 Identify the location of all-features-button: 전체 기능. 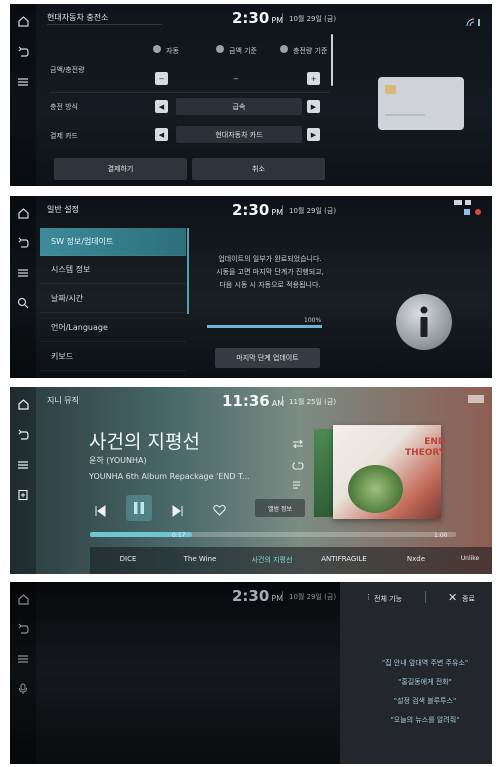
(388, 599).